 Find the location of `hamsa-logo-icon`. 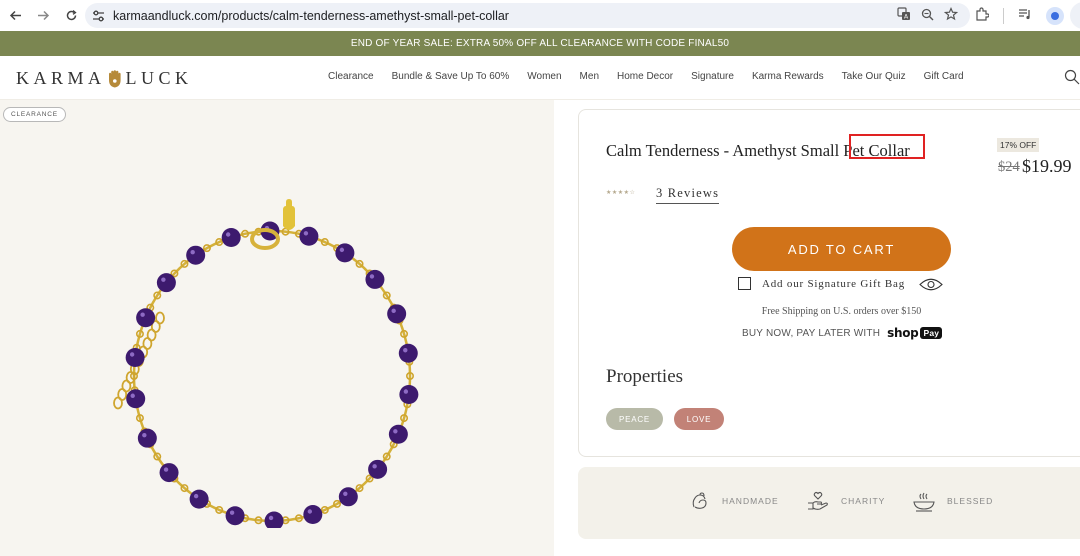

hamsa-logo-icon is located at coordinates (114, 78).